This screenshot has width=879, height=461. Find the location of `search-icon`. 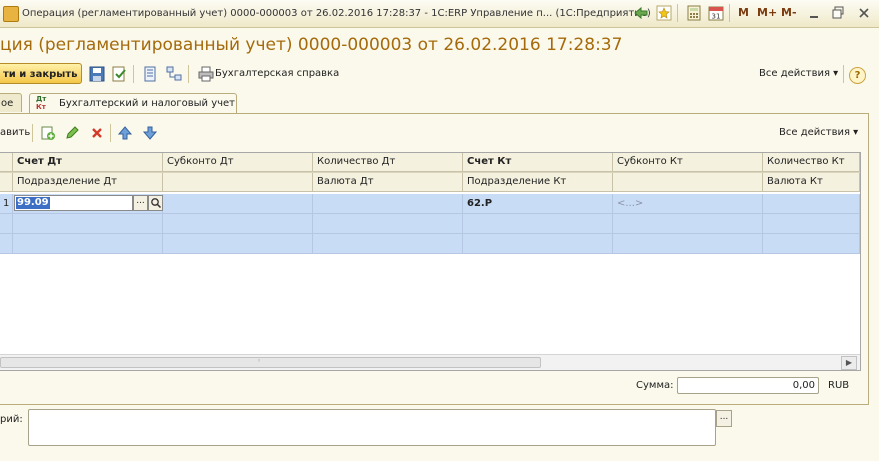

search-icon is located at coordinates (155, 203).